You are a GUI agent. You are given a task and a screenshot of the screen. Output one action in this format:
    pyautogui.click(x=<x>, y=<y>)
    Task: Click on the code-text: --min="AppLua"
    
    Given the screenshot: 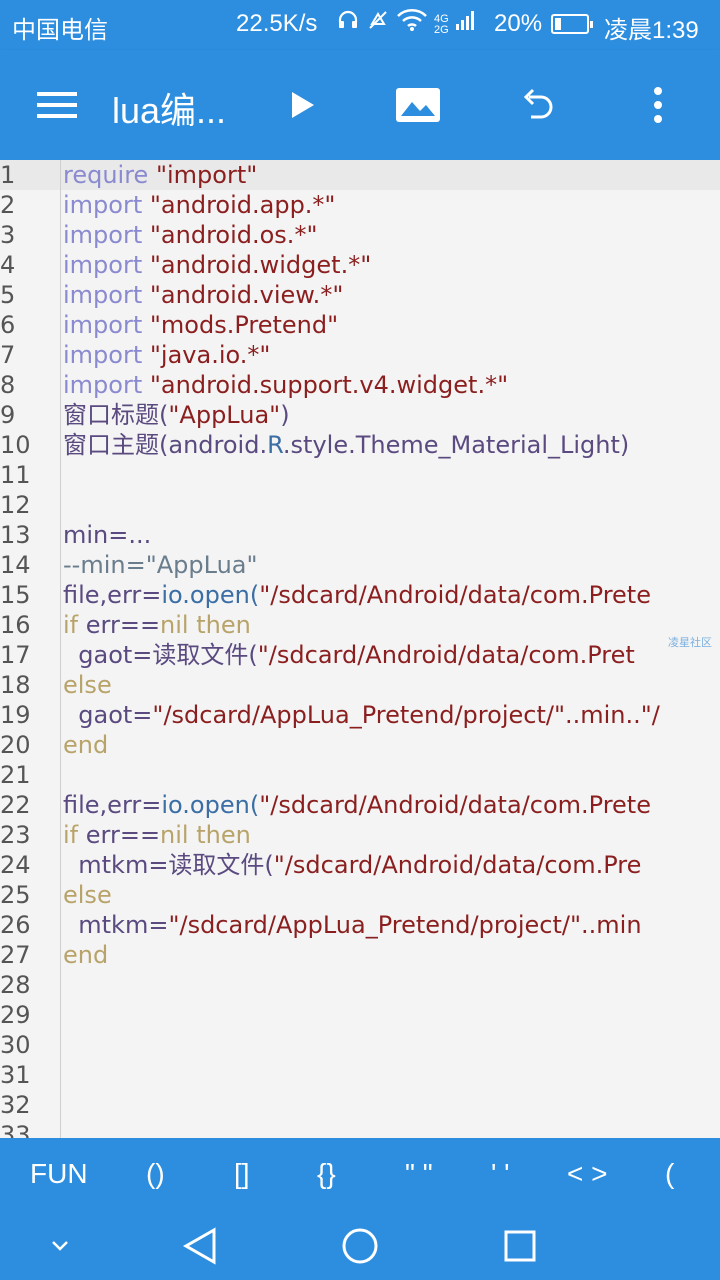 What is the action you would take?
    pyautogui.click(x=160, y=565)
    